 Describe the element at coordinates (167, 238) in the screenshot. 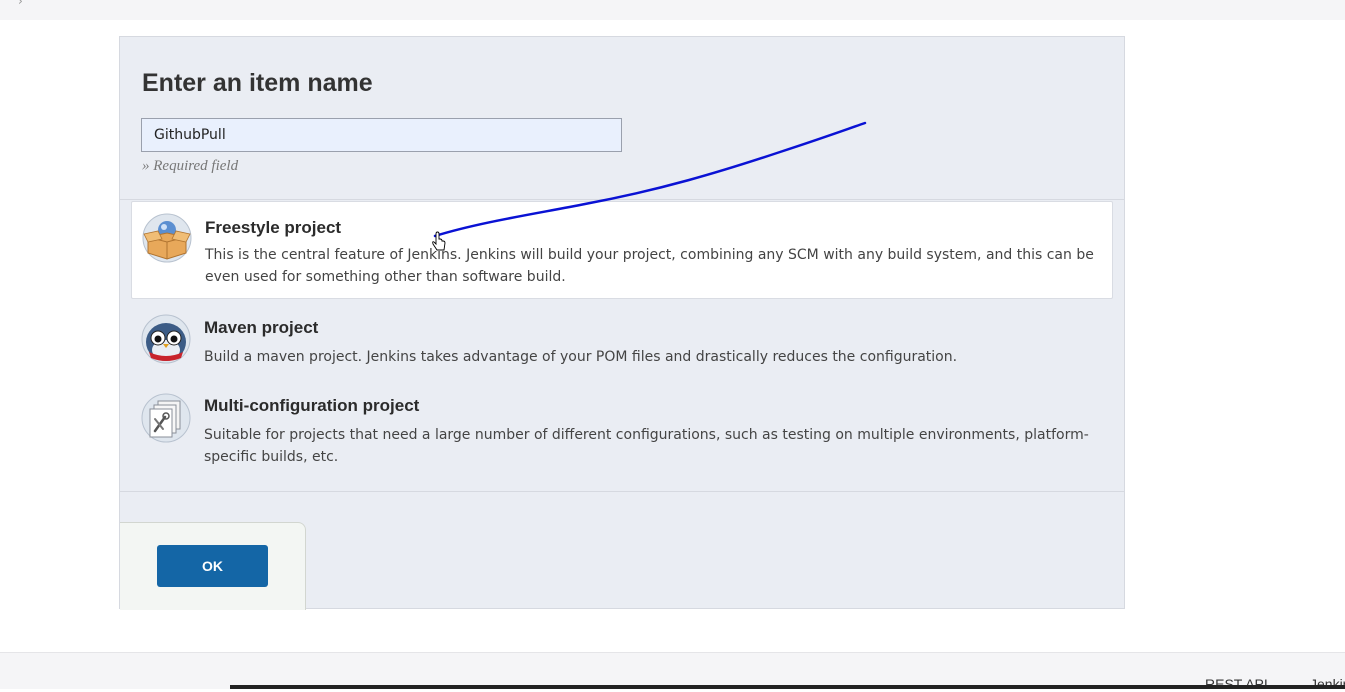

I see `freestyle-project-icon` at that location.